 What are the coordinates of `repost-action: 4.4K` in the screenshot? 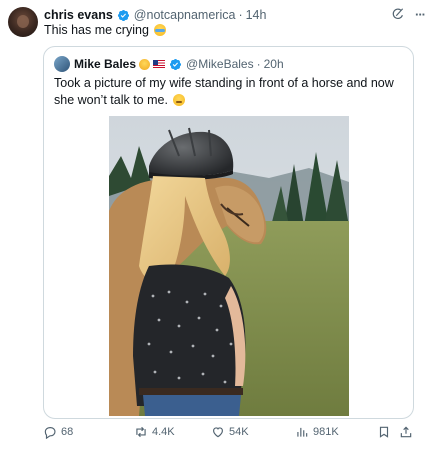 It's located at (154, 432).